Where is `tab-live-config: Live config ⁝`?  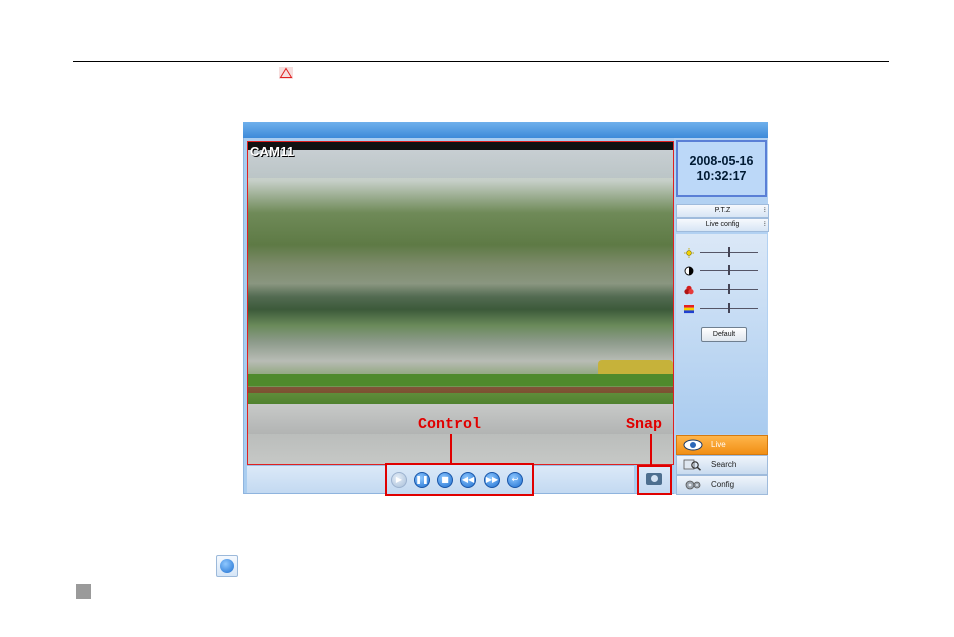
tab-live-config: Live config ⁝ is located at coordinates (722, 225).